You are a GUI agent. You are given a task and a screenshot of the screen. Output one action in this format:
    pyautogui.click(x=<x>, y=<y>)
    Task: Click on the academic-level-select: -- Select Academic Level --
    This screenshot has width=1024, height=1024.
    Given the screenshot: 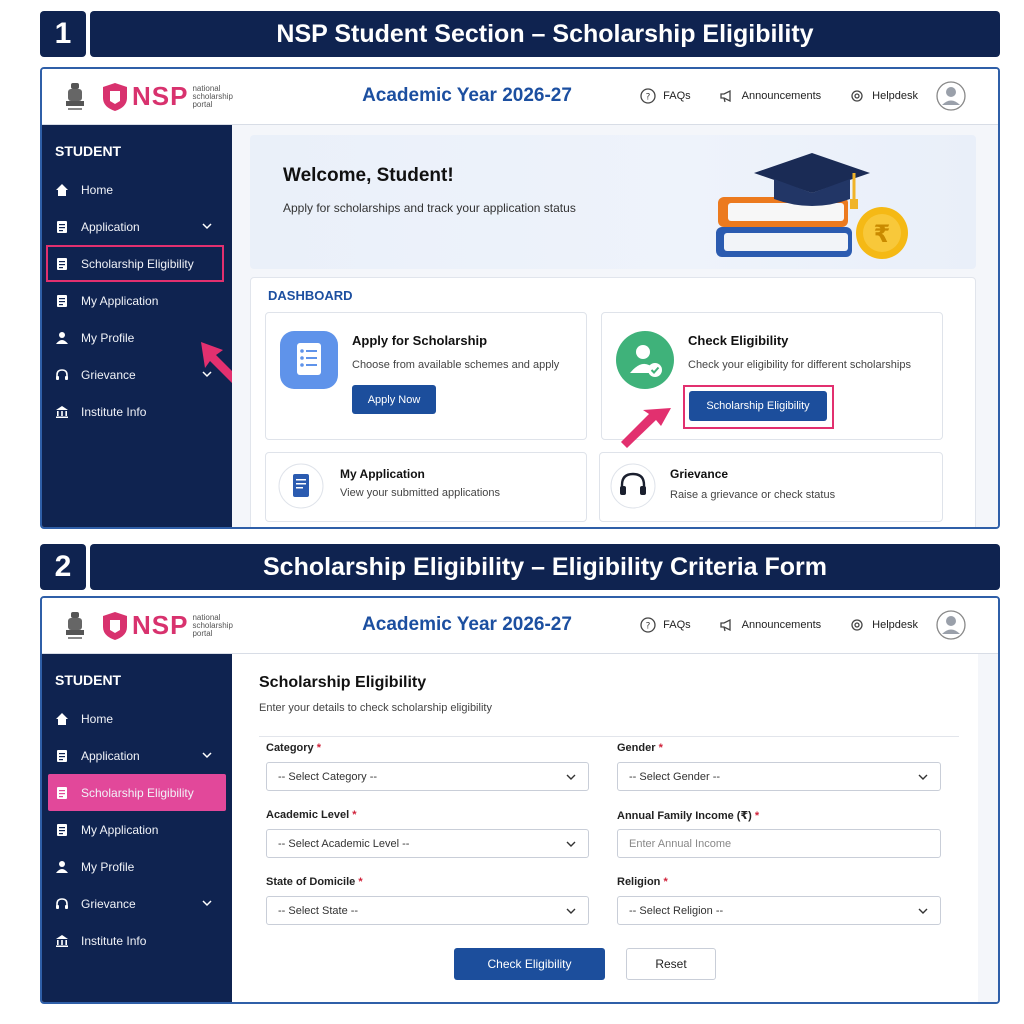 What is the action you would take?
    pyautogui.click(x=427, y=843)
    